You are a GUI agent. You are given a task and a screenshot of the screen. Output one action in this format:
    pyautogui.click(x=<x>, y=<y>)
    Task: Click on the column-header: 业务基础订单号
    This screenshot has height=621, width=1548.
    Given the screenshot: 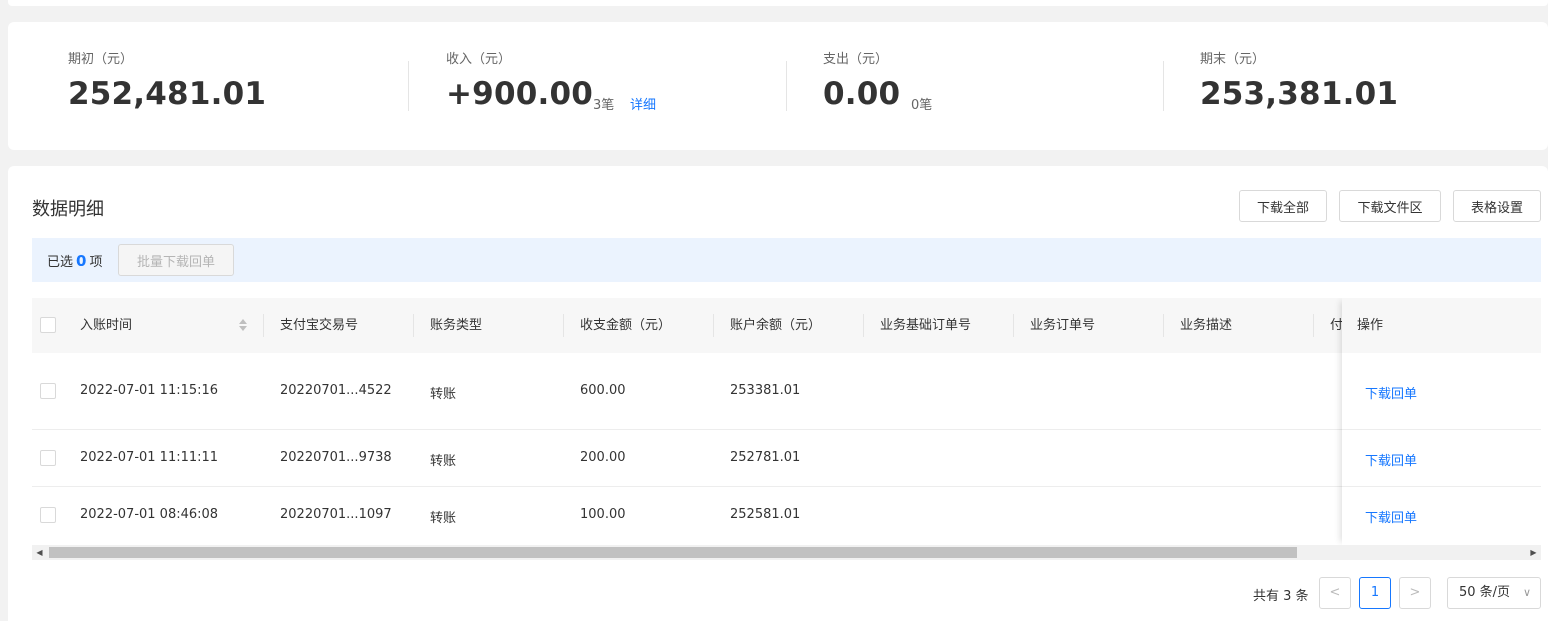 What is the action you would take?
    pyautogui.click(x=926, y=325)
    